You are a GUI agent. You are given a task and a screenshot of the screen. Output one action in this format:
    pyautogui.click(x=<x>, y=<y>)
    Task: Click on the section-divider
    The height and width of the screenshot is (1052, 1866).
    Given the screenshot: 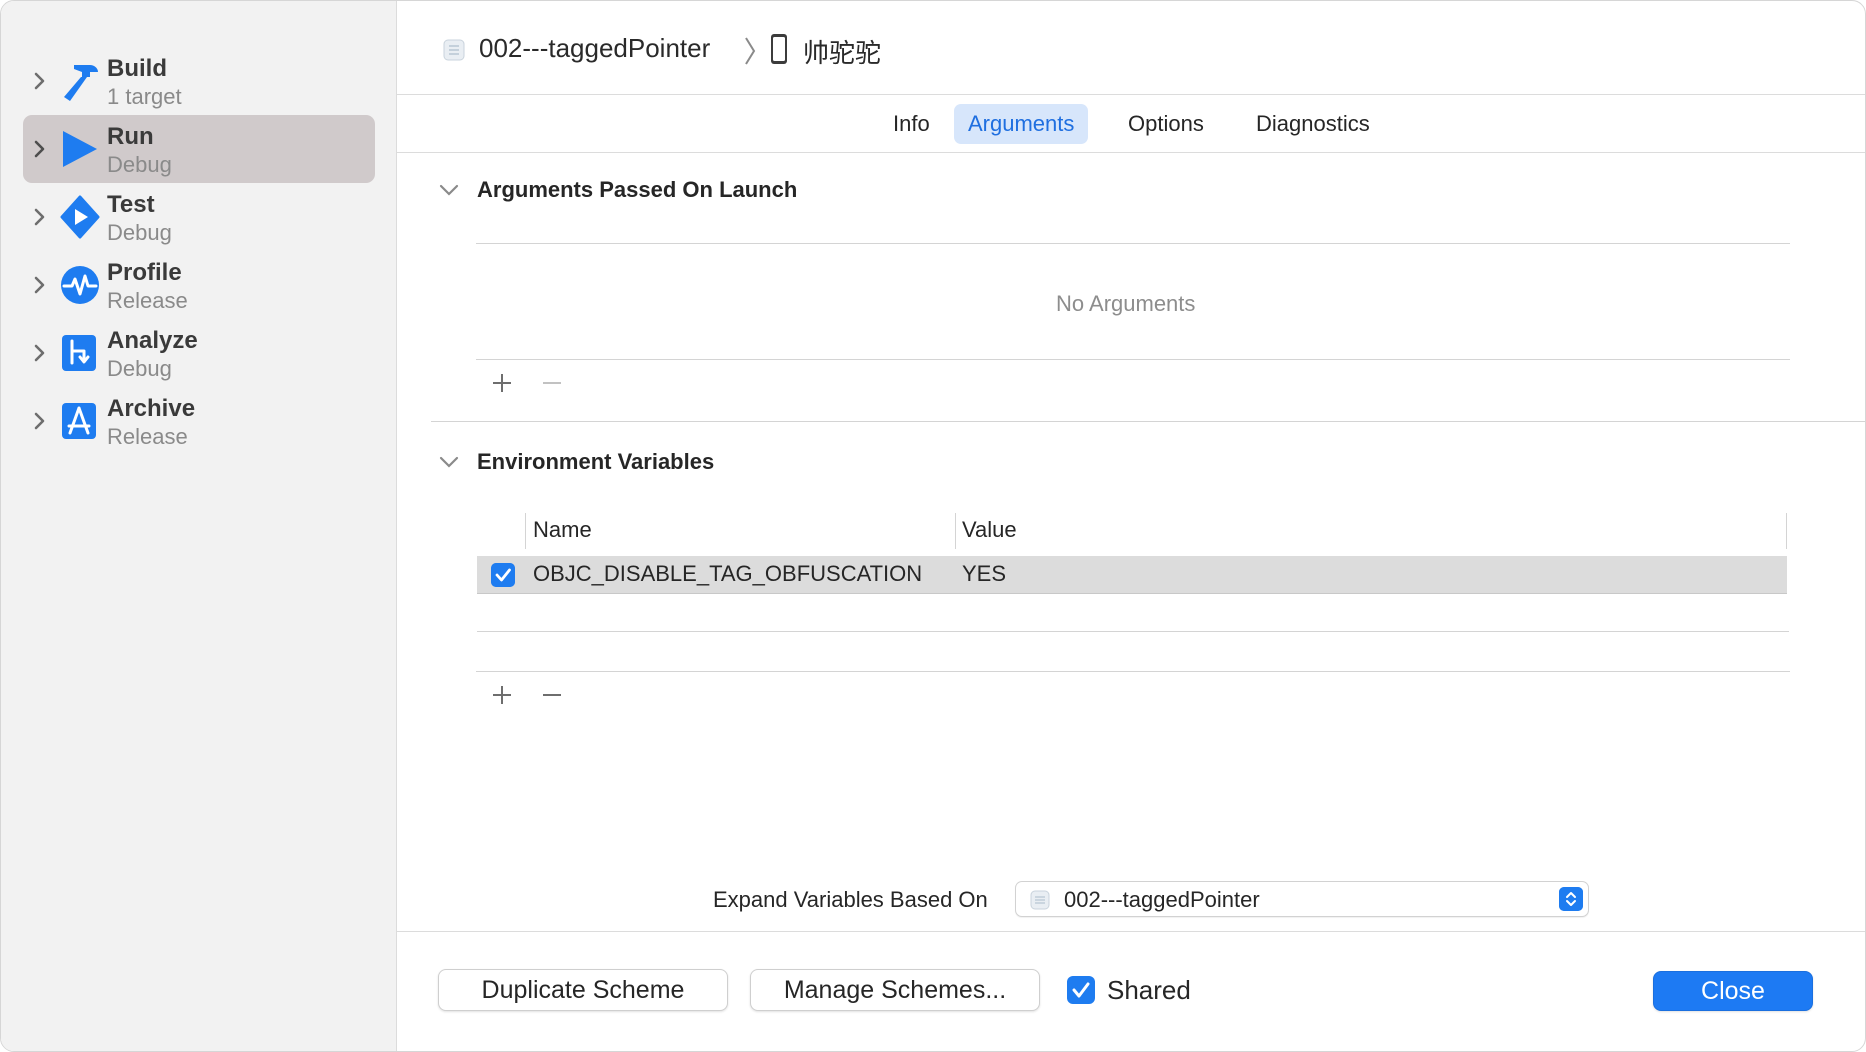 What is the action you would take?
    pyautogui.click(x=1148, y=421)
    